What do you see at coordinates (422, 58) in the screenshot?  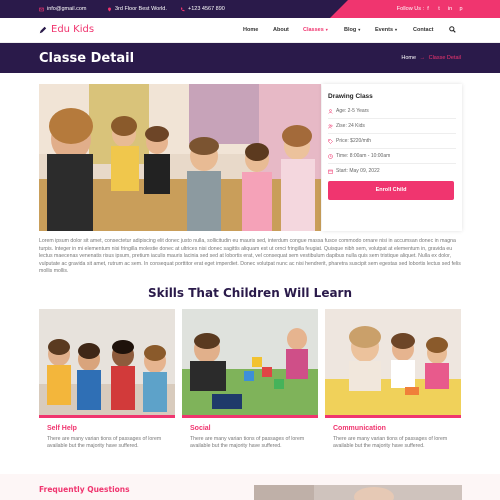 I see `breadcrumb-arrow-icon: →` at bounding box center [422, 58].